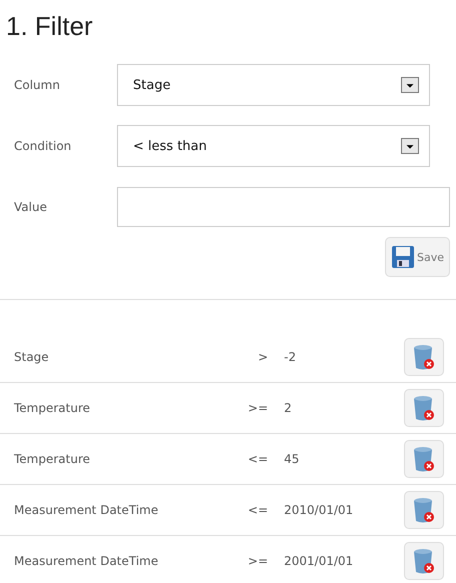  Describe the element at coordinates (50, 26) in the screenshot. I see `page-title: 1. Filter` at that location.